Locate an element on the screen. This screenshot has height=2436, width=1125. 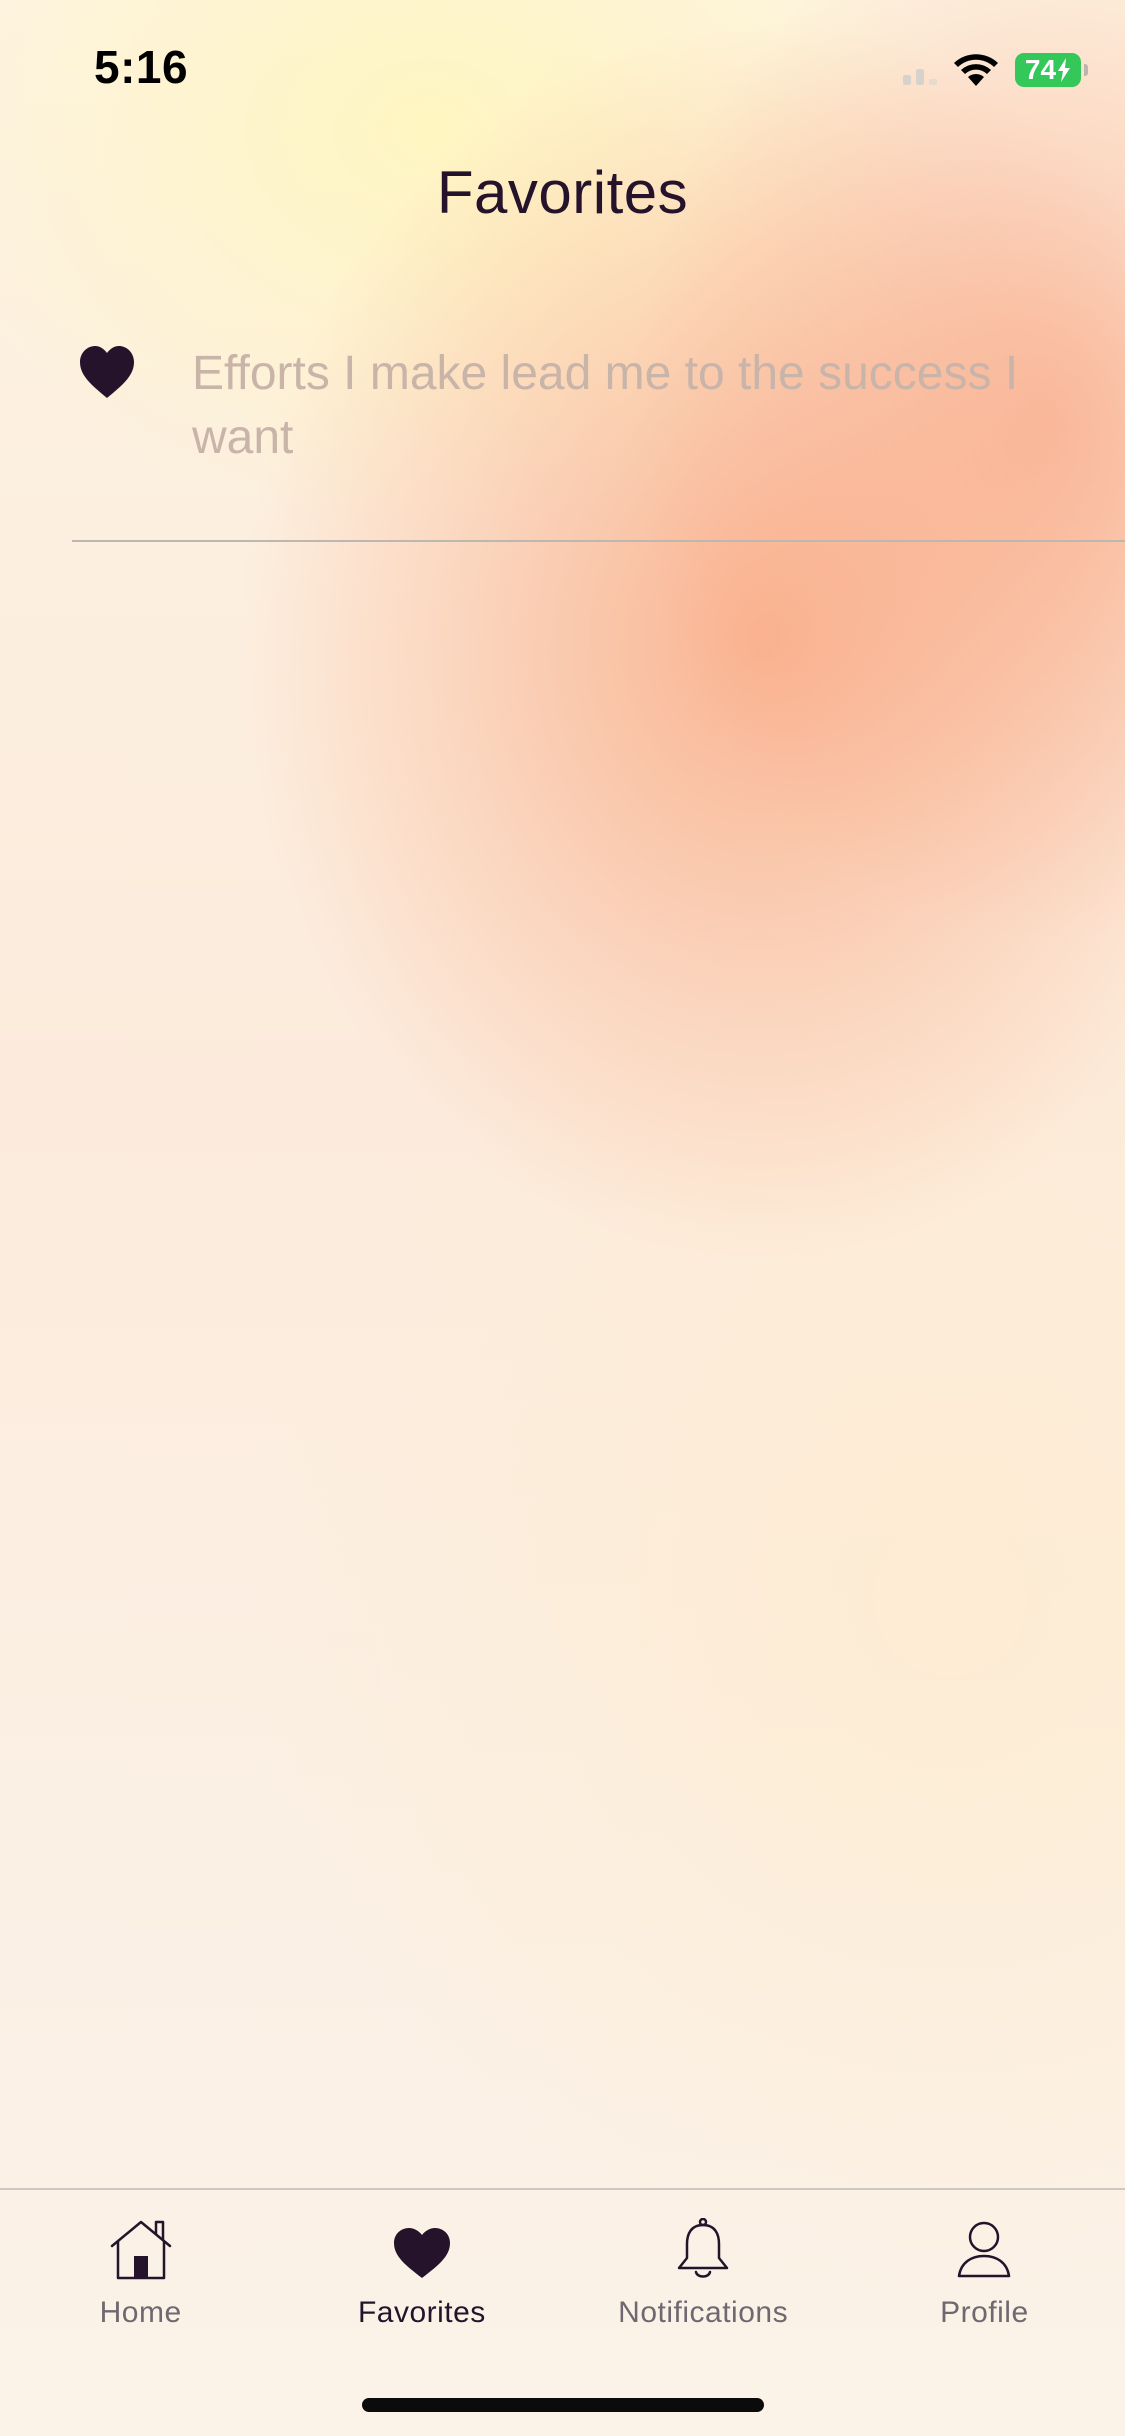
tab-favorites: Favorites is located at coordinates (421, 2270).